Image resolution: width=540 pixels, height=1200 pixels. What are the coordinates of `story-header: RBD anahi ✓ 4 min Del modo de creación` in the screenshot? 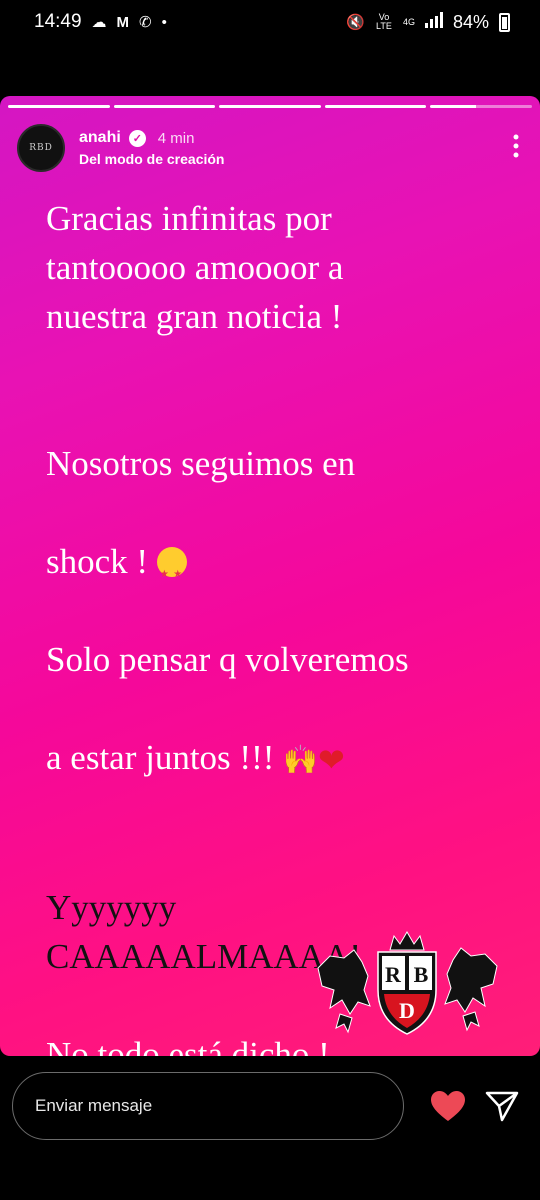 It's located at (271, 148).